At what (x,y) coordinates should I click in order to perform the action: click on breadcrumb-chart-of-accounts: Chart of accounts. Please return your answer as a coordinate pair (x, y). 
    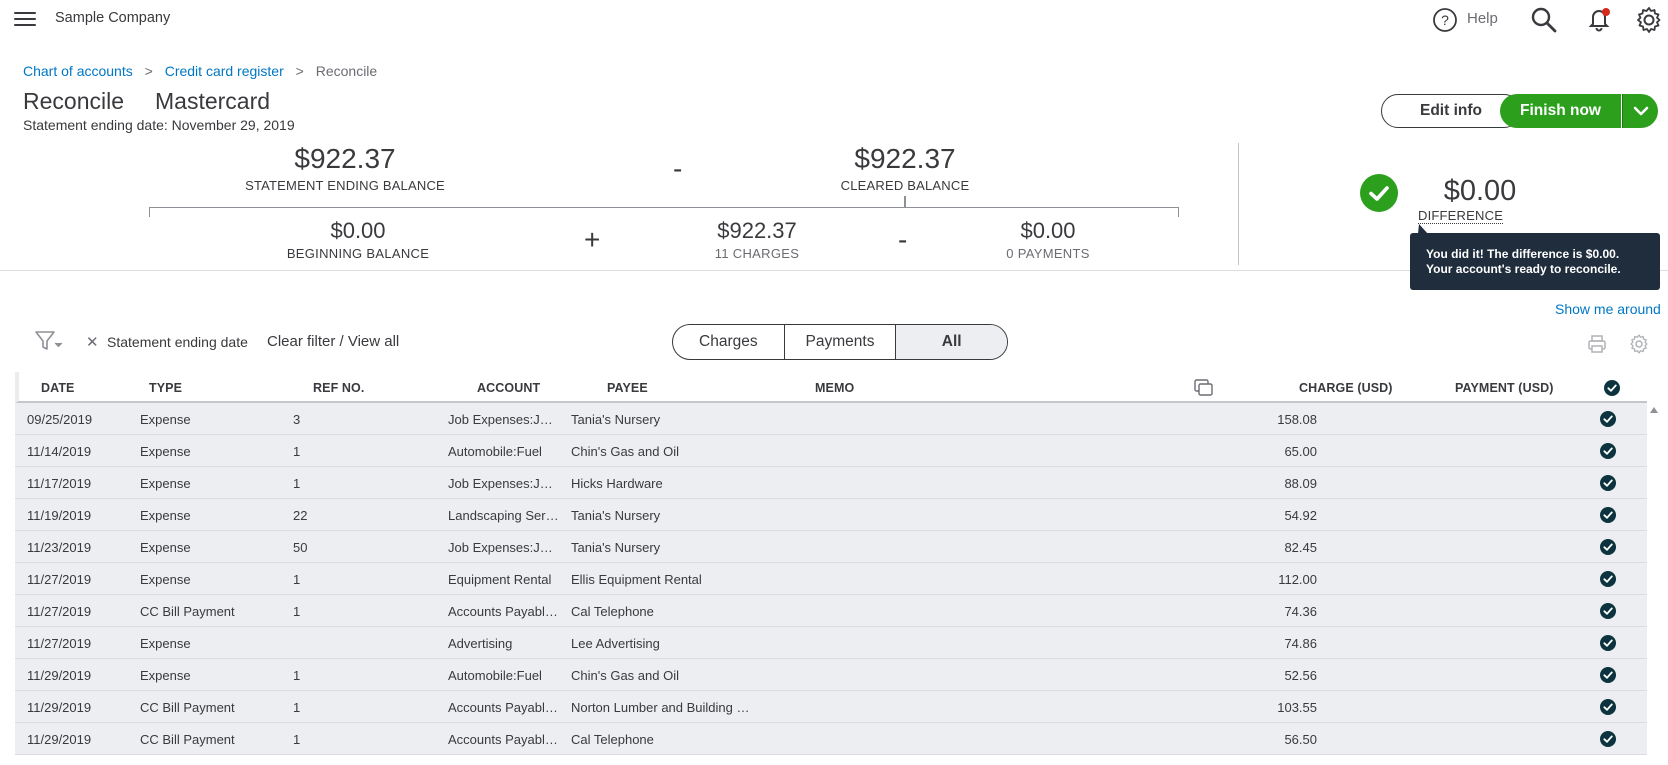
    Looking at the image, I should click on (78, 71).